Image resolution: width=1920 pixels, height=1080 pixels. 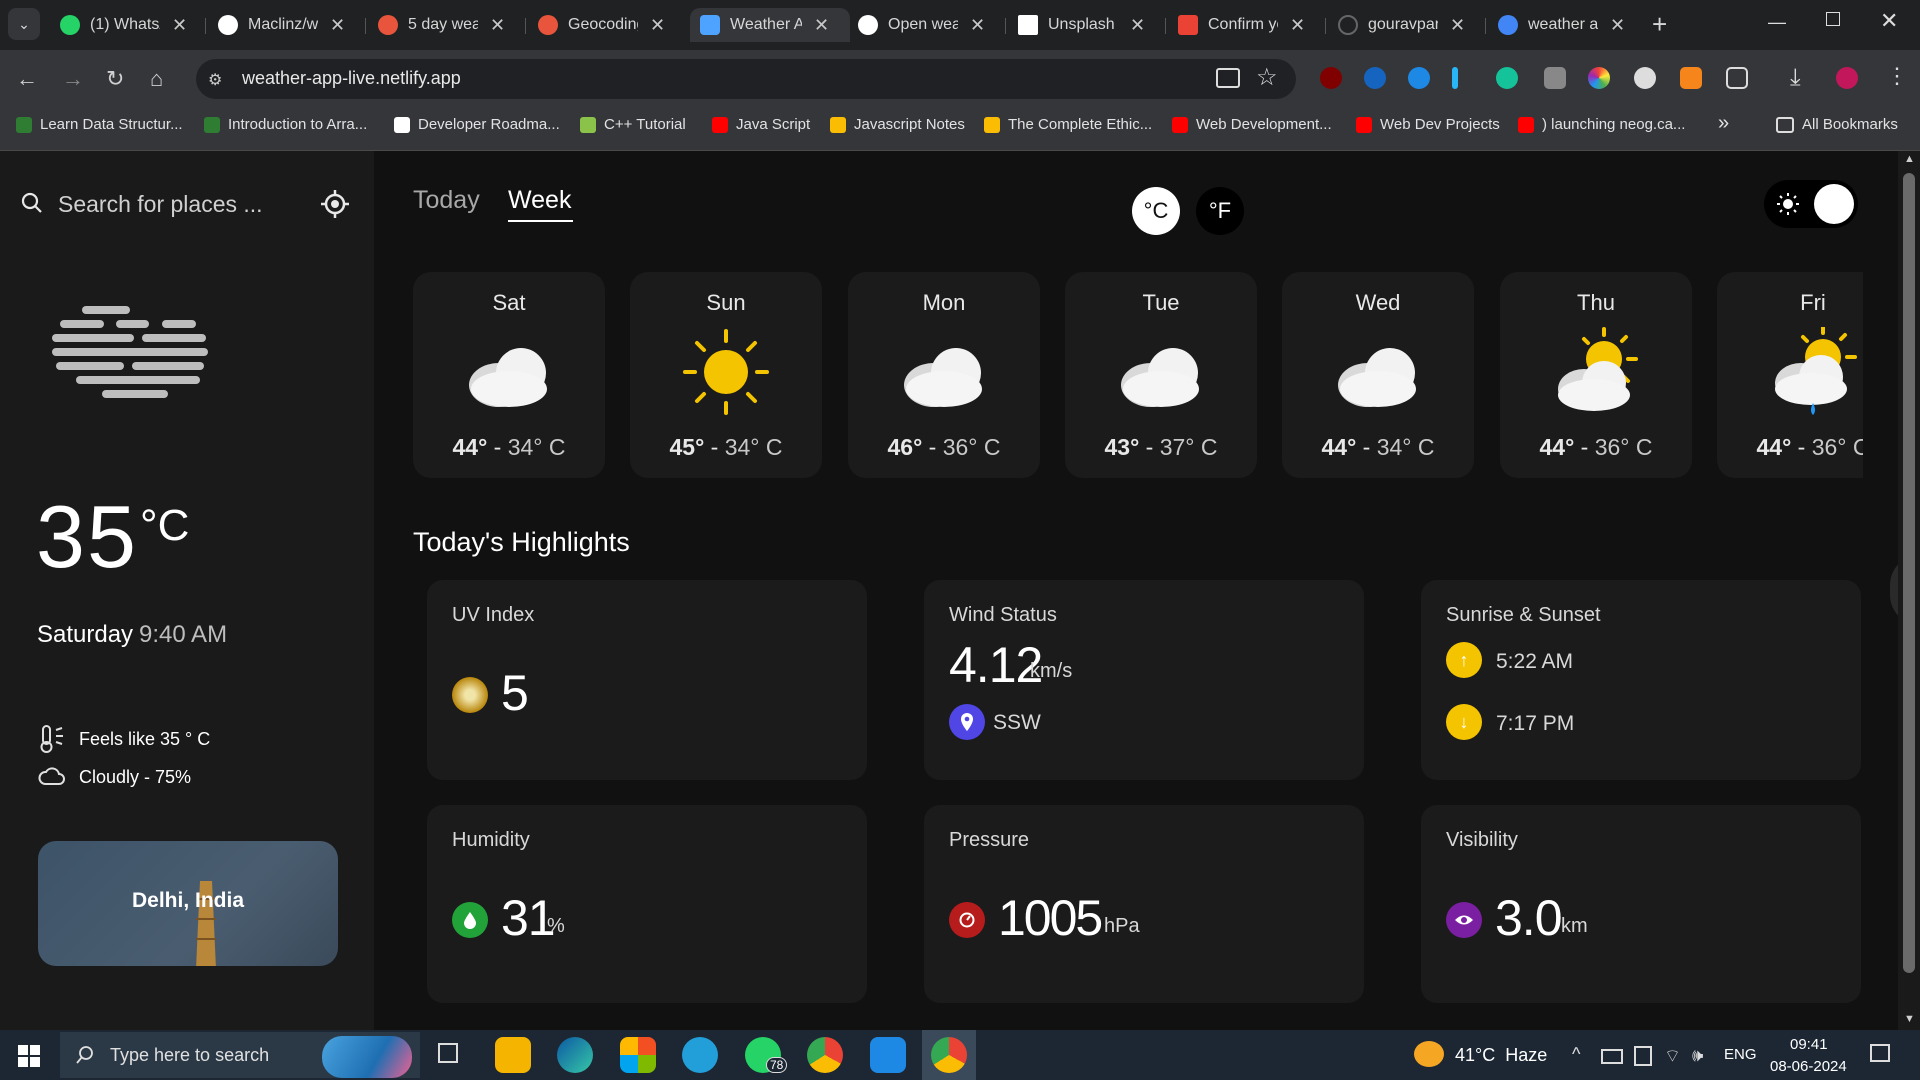 I want to click on pressure-value: 1005, so click(x=1050, y=918).